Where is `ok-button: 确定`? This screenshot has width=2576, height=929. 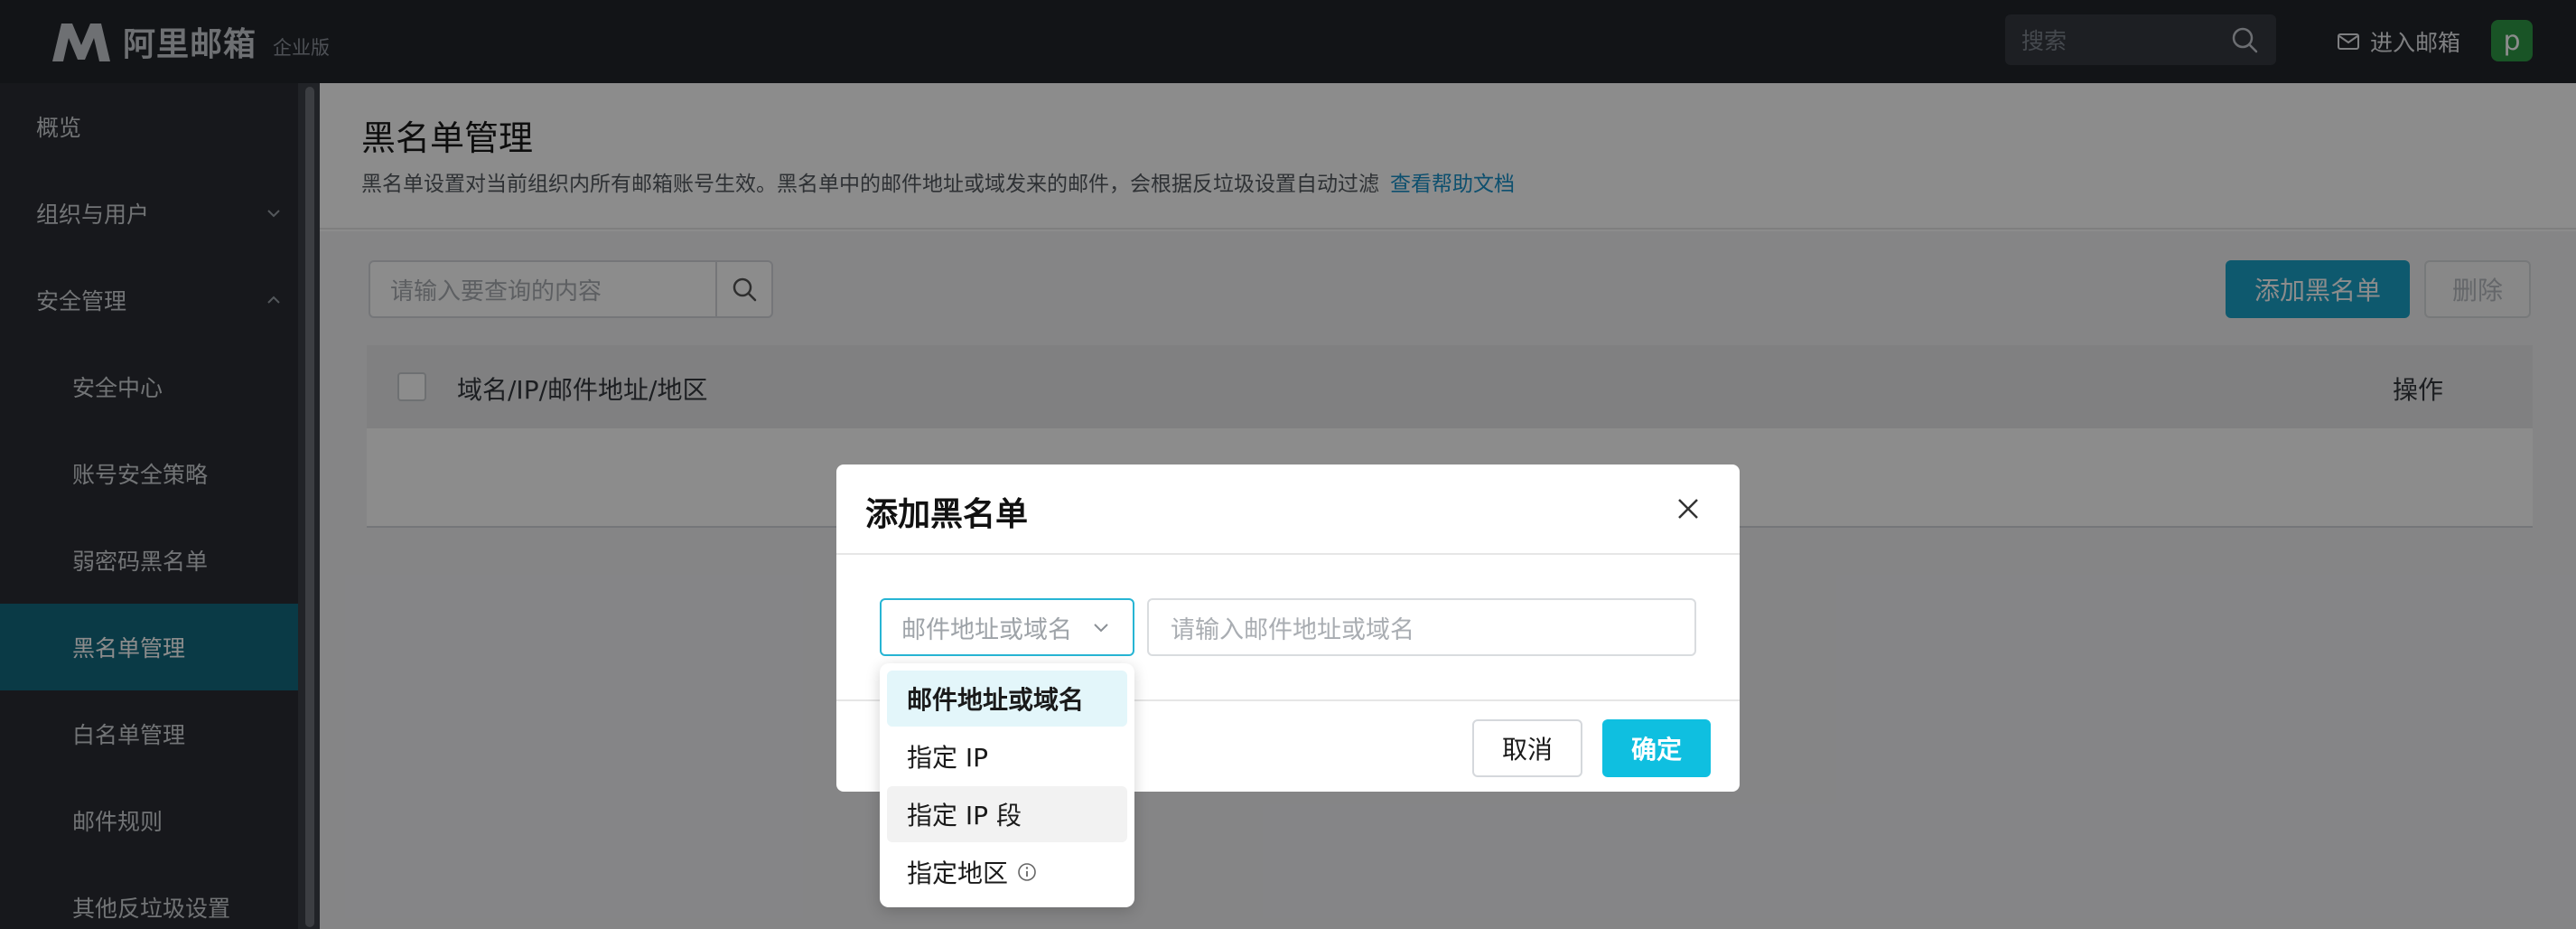 ok-button: 确定 is located at coordinates (1656, 748).